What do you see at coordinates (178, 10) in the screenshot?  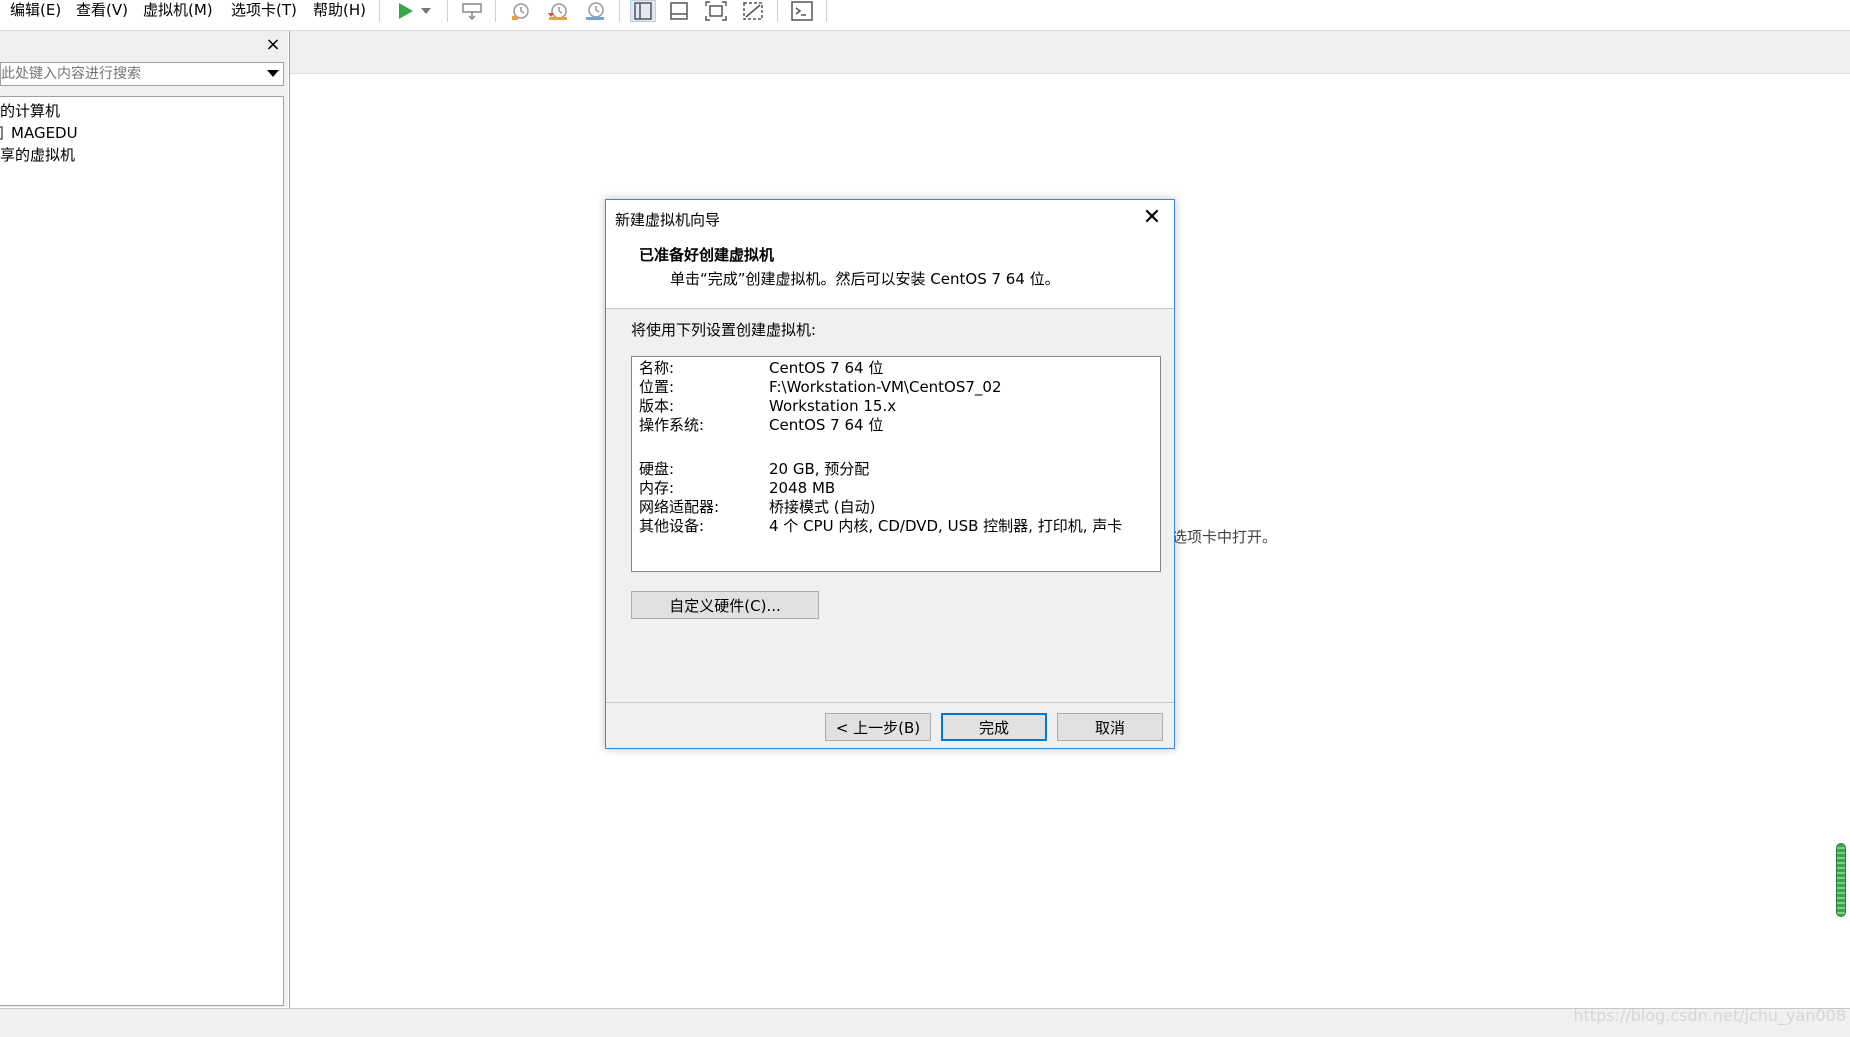 I see `menu-vm: 虚拟机(M)` at bounding box center [178, 10].